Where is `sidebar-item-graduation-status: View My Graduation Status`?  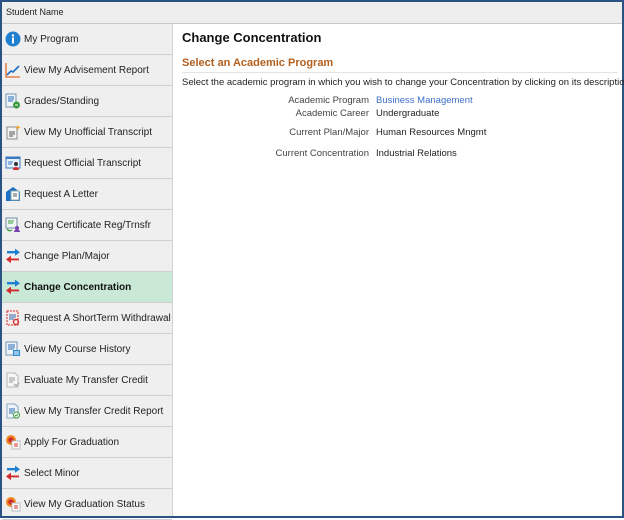 sidebar-item-graduation-status: View My Graduation Status is located at coordinates (87, 504).